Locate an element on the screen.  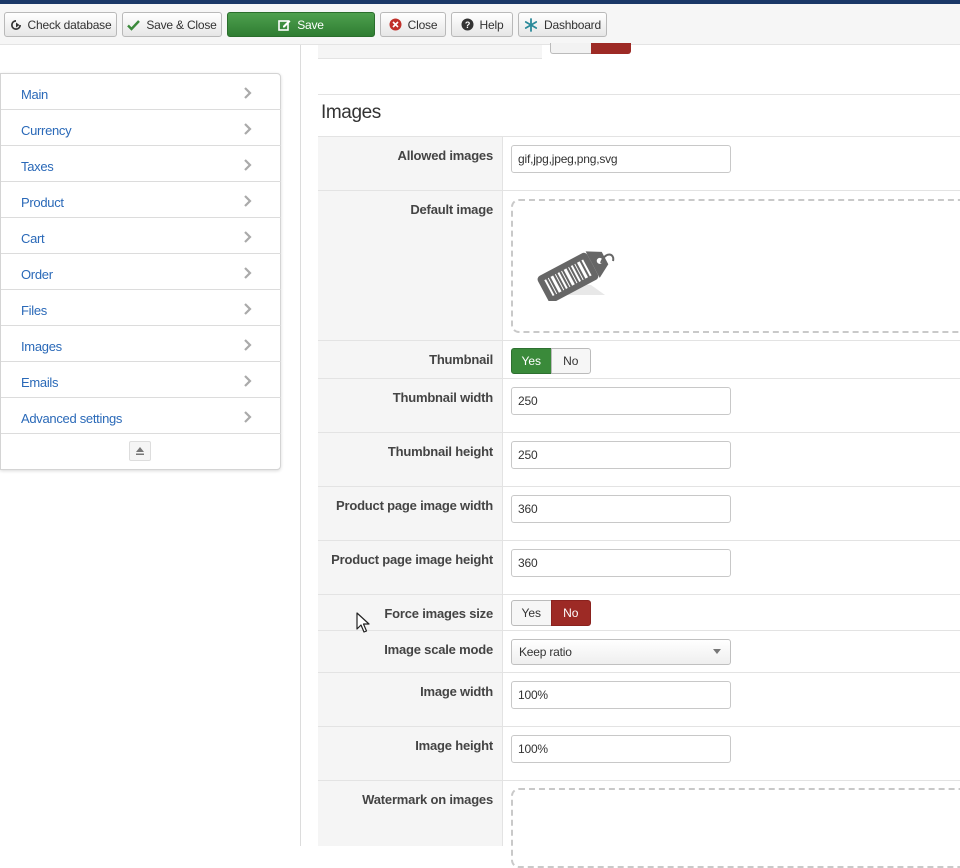
save-close-button: Save & Close is located at coordinates (172, 24).